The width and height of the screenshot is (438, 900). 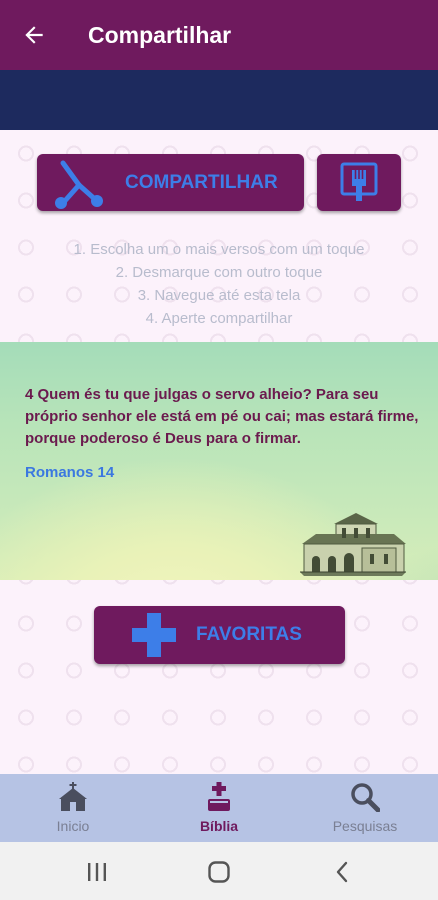 What do you see at coordinates (353, 544) in the screenshot?
I see `church-illustration` at bounding box center [353, 544].